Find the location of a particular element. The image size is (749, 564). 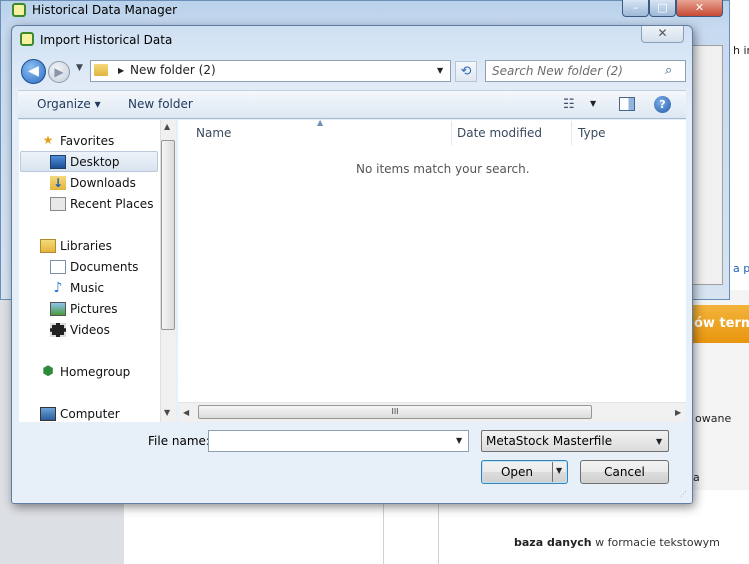

file-type-select: MetaStock Masterfile is located at coordinates (575, 441).